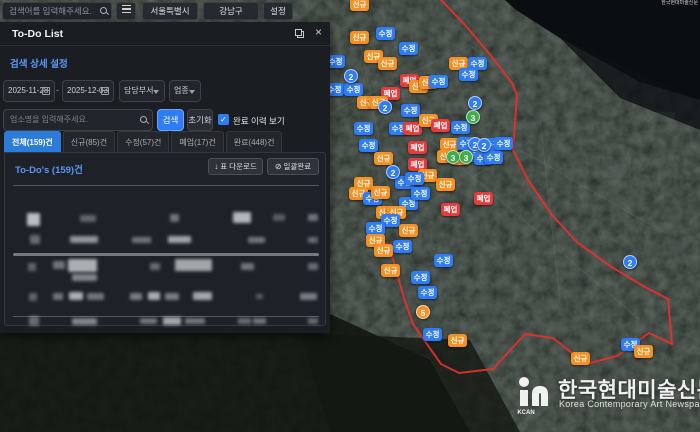 This screenshot has width=700, height=432. I want to click on map-search-input: 검색어를 입력해주세요., so click(57, 11).